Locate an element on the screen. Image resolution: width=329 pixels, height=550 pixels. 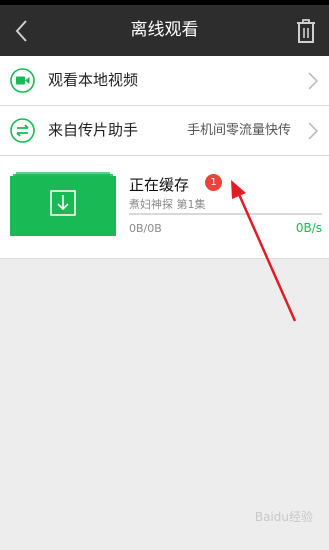
progress-bar is located at coordinates (225, 214).